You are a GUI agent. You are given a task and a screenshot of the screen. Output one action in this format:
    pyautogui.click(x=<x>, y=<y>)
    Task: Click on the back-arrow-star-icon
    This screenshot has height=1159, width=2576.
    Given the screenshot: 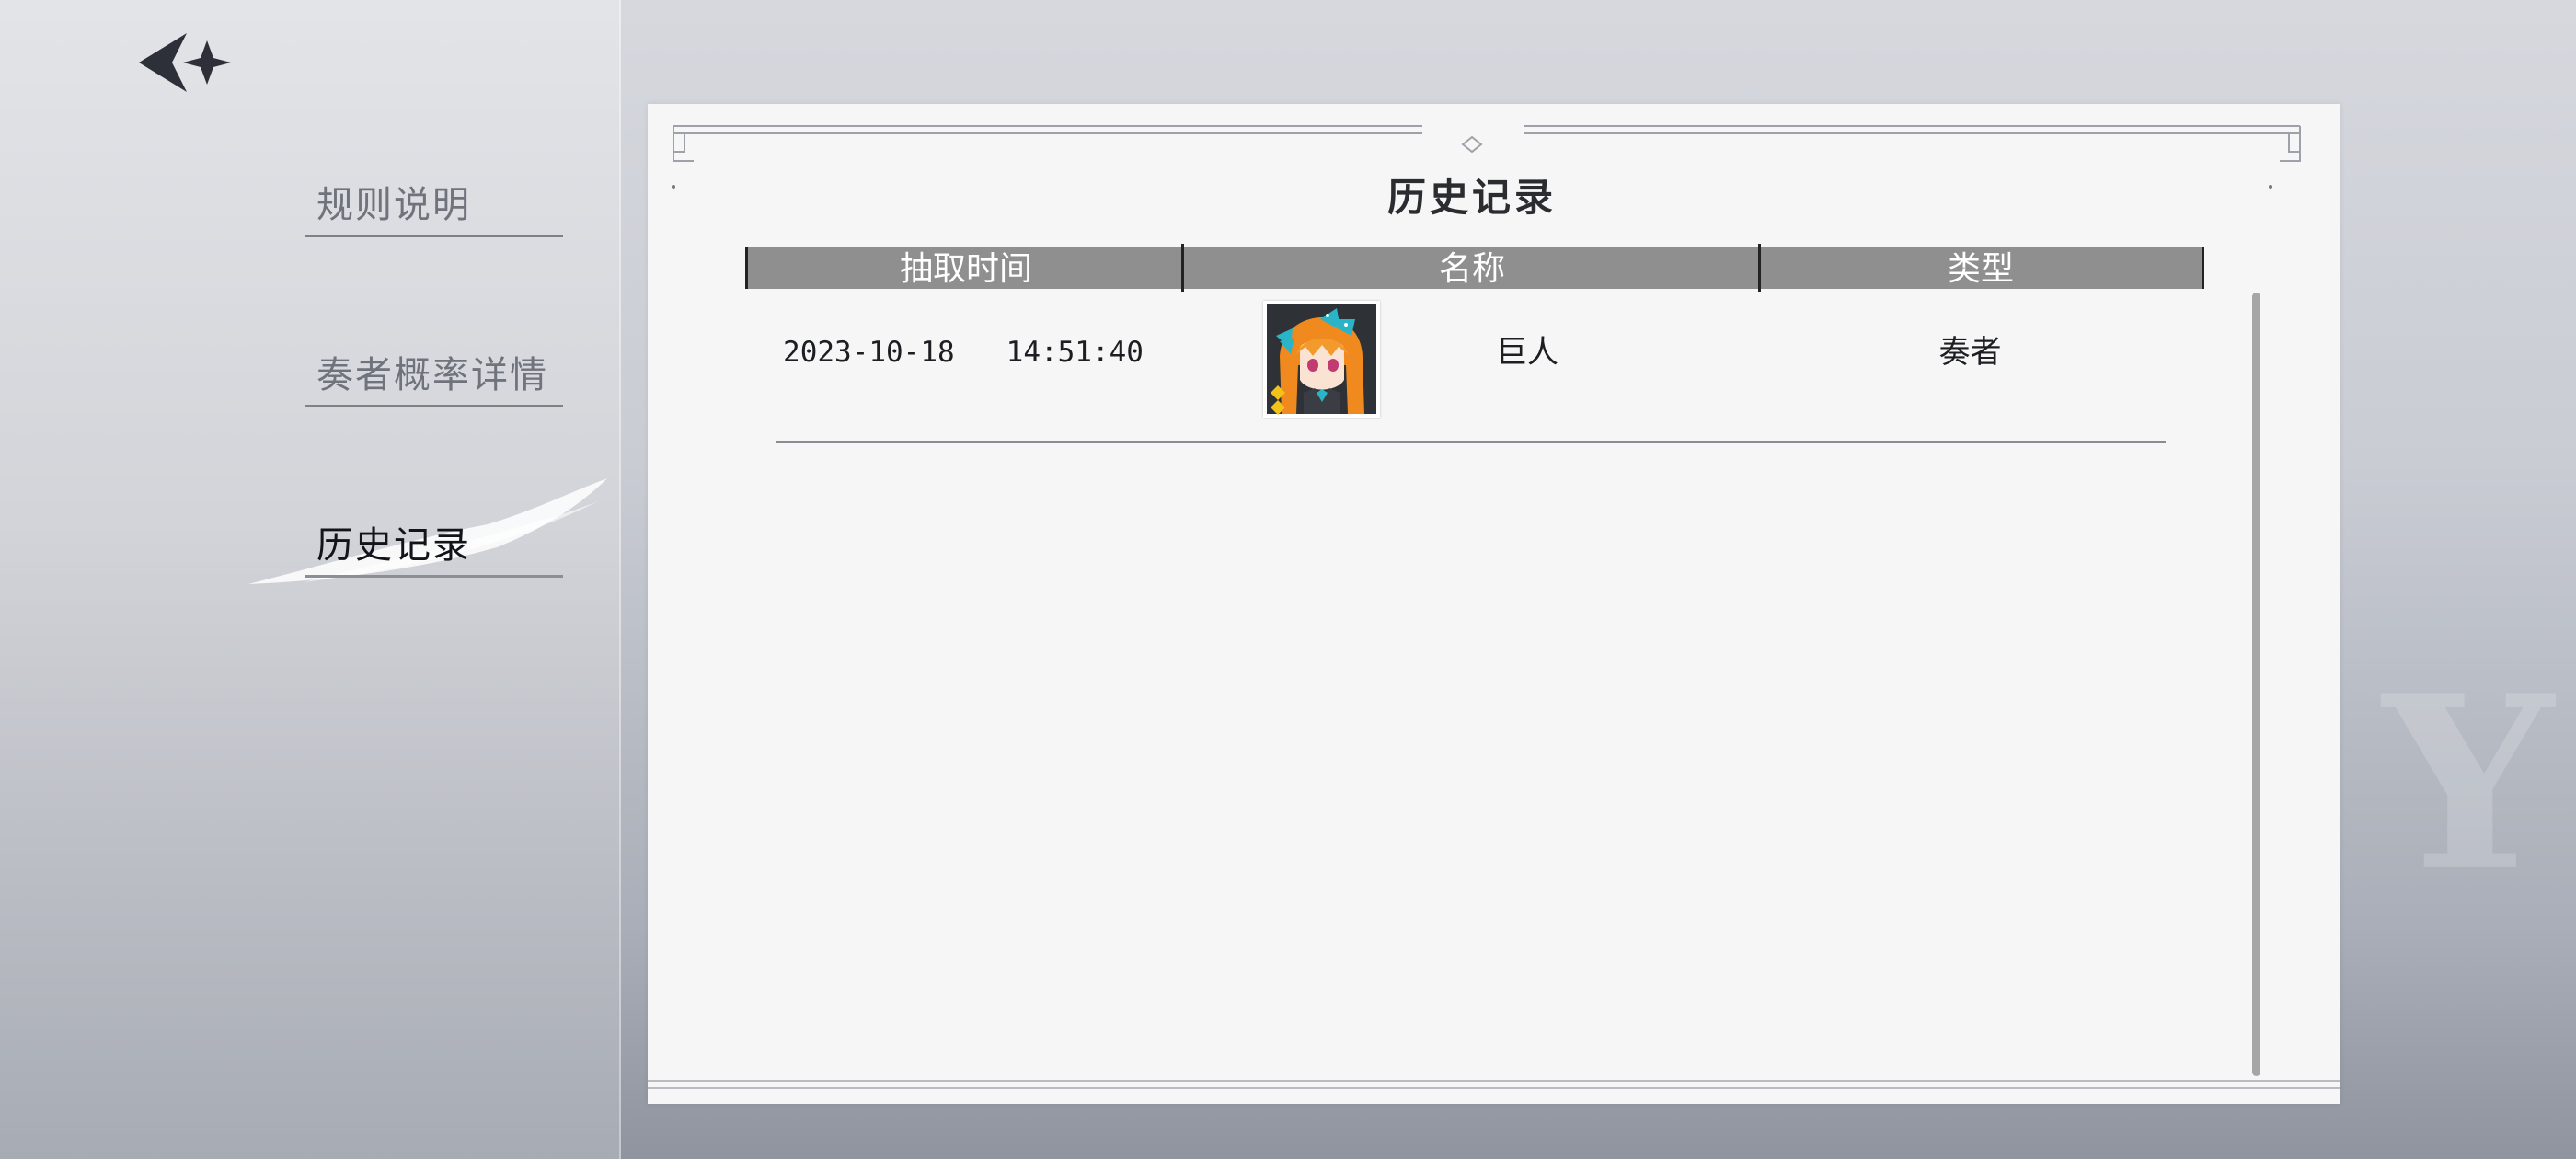 What is the action you would take?
    pyautogui.click(x=185, y=62)
    